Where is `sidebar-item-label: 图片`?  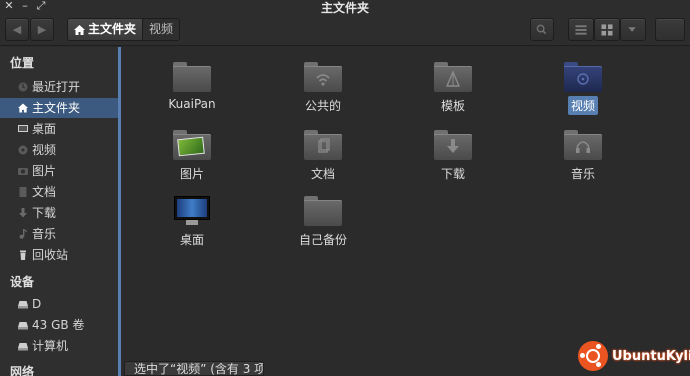 sidebar-item-label: 图片 is located at coordinates (44, 171).